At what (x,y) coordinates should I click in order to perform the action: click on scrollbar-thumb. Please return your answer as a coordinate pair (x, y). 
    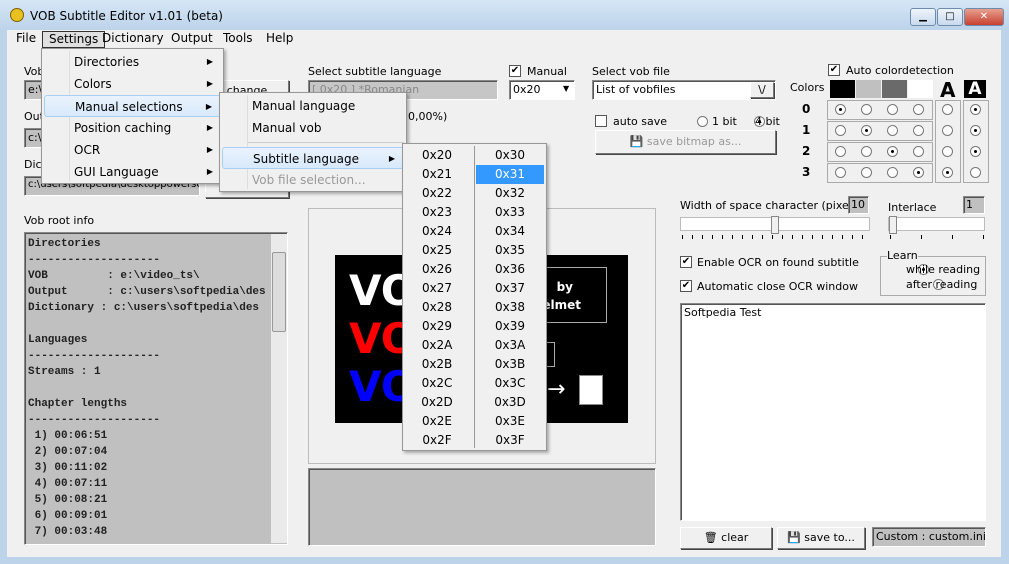
    Looking at the image, I should click on (279, 292).